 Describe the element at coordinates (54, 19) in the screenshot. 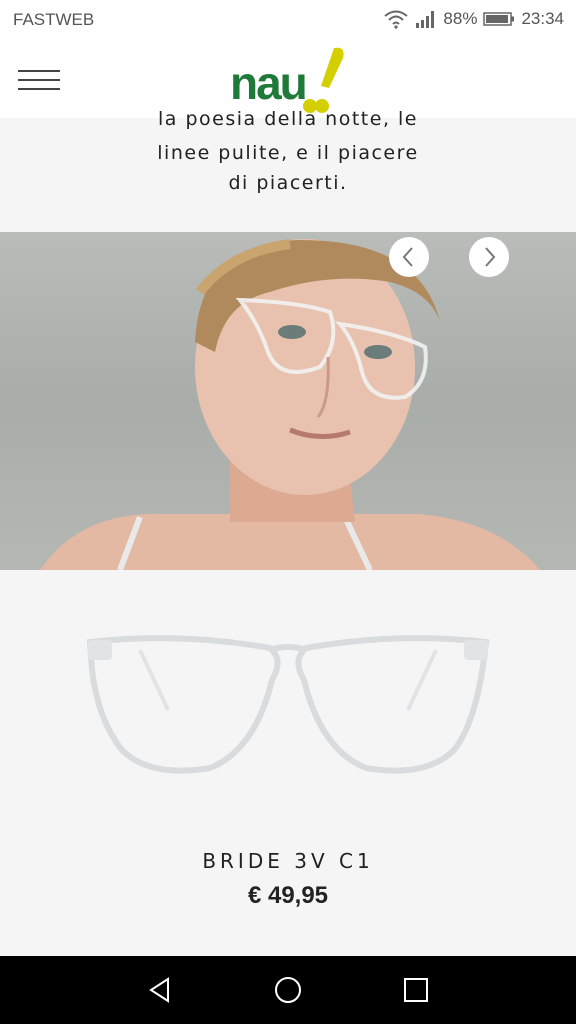

I see `carrier-name: FASTWEB` at that location.